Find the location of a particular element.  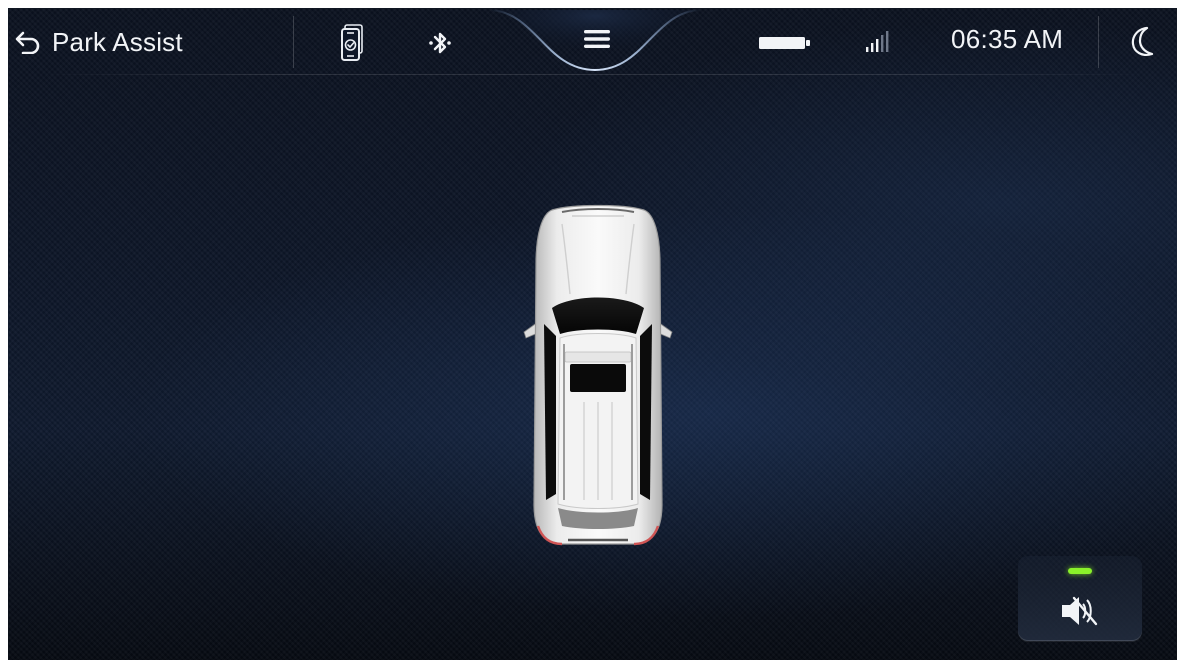

battery-icon is located at coordinates (785, 43).